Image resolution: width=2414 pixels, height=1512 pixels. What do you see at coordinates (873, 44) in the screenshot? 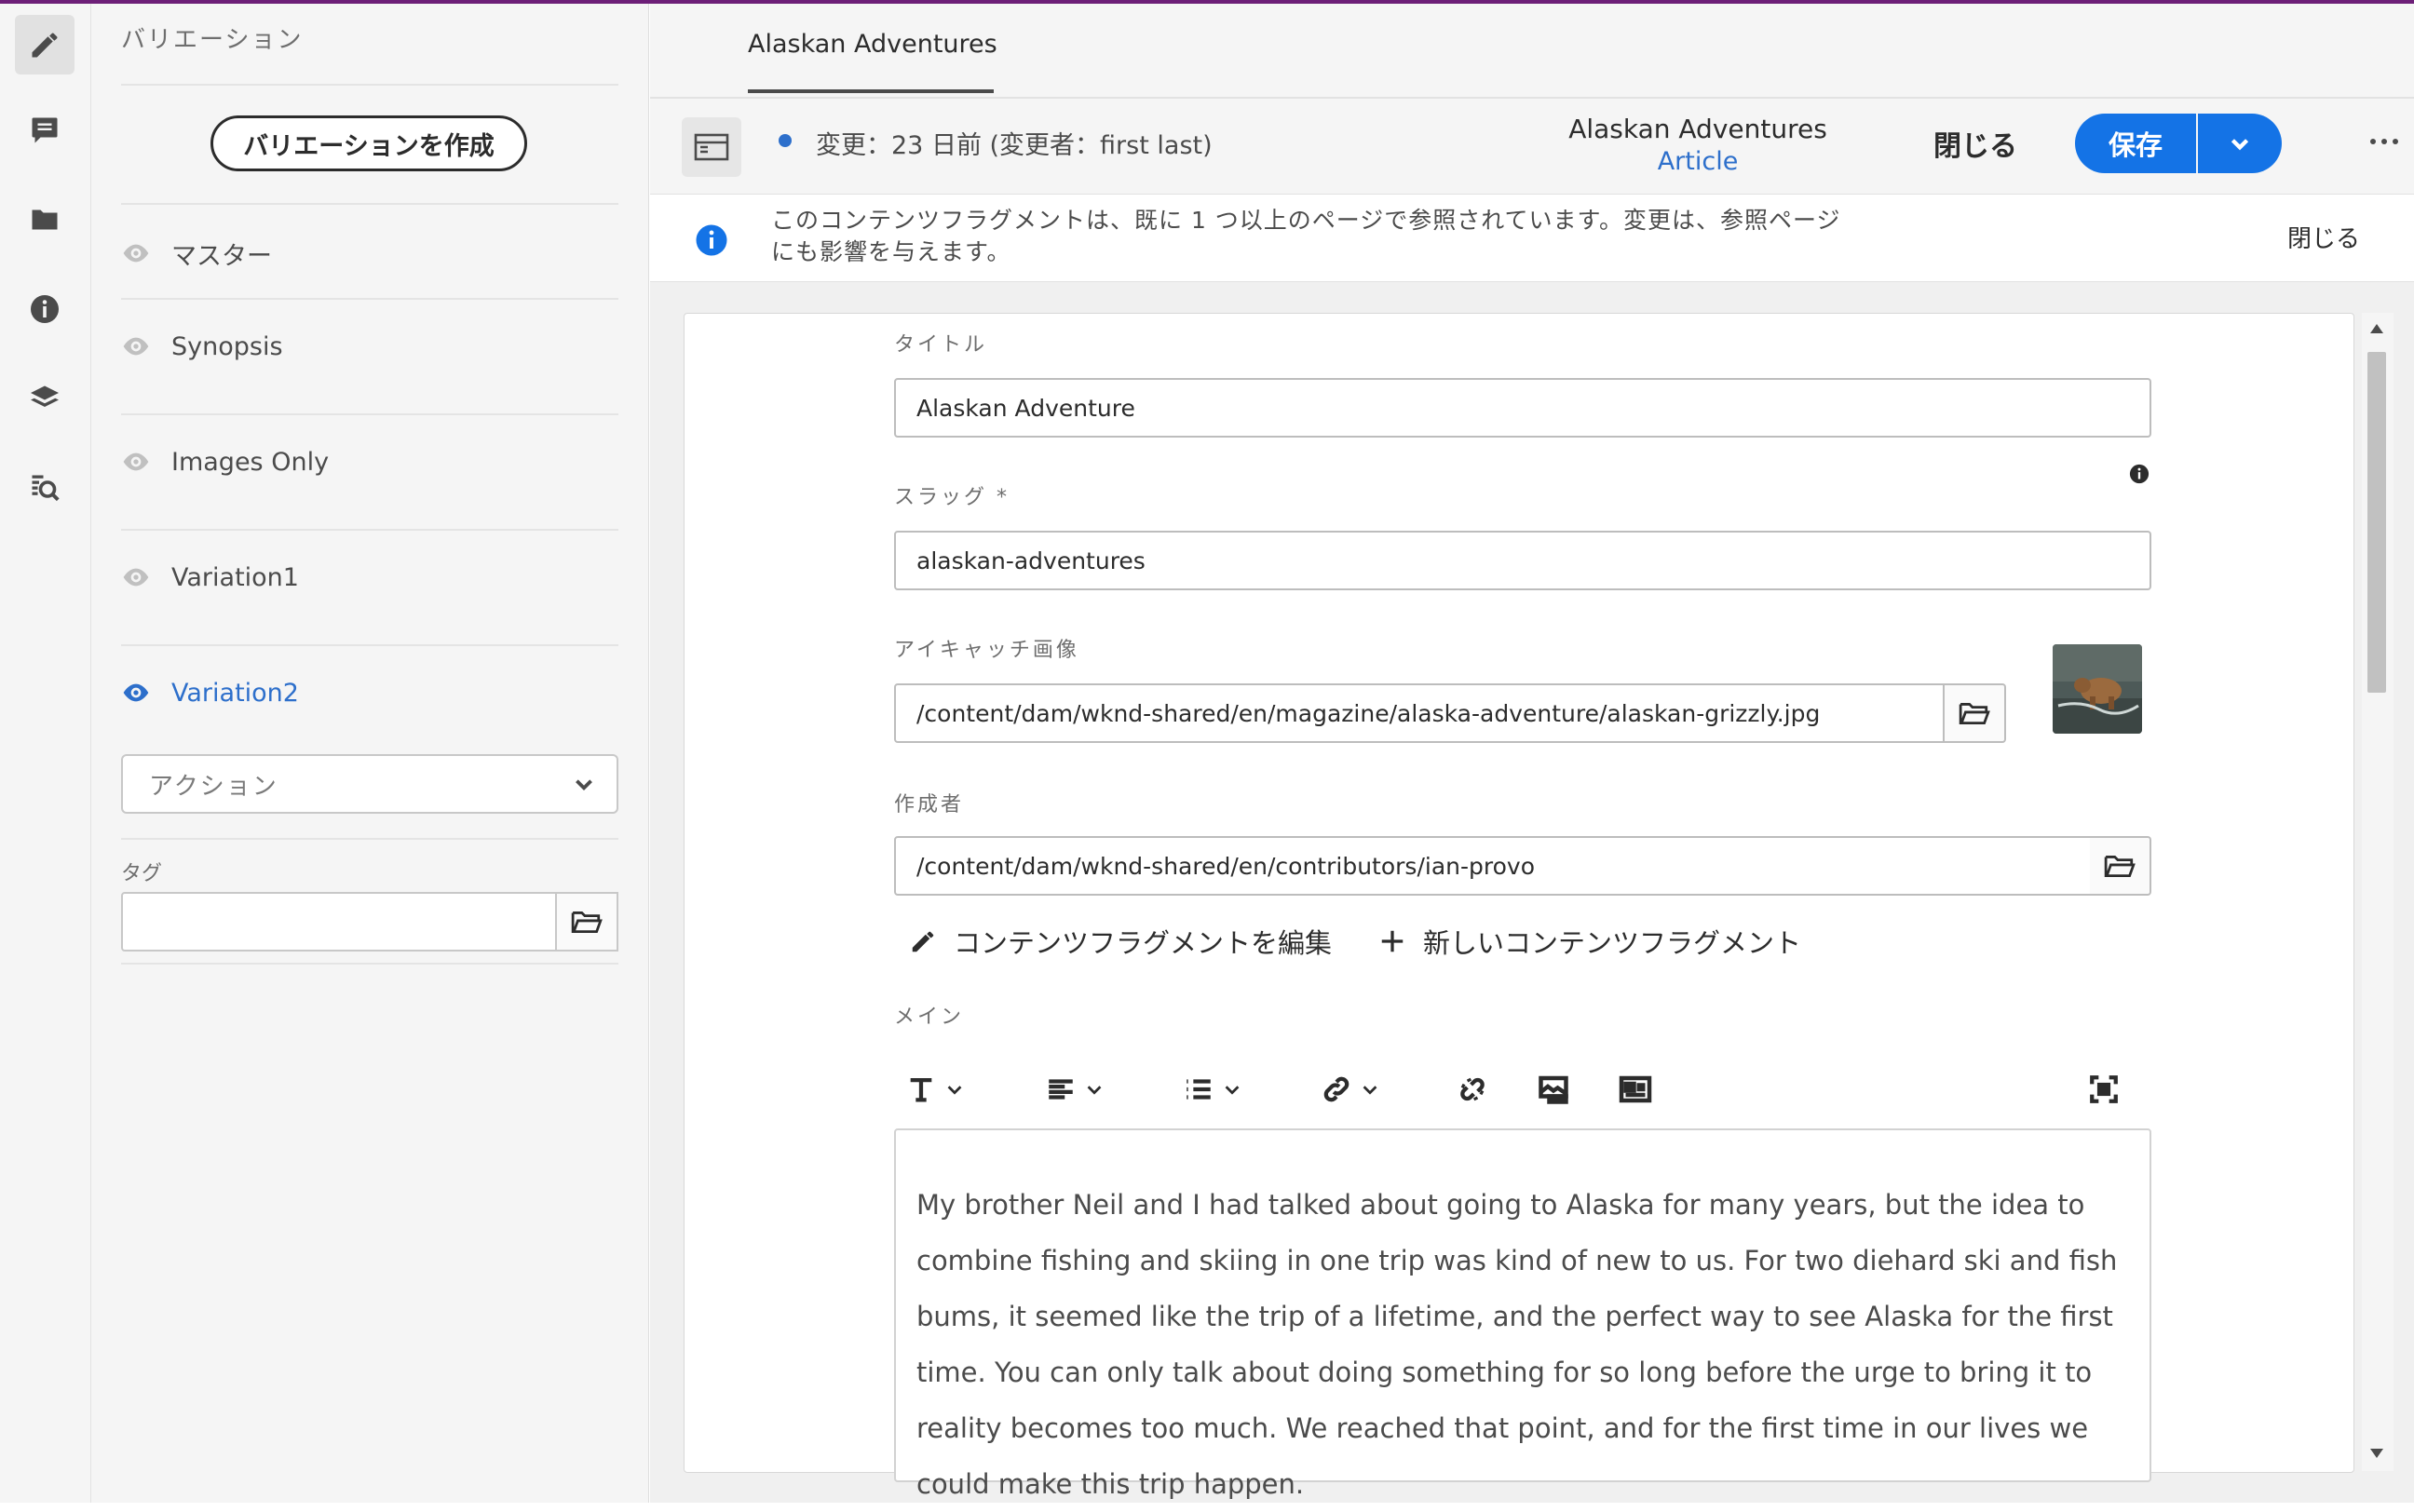
I see `tab-alaskan-adventures: Alaskan Adventures` at bounding box center [873, 44].